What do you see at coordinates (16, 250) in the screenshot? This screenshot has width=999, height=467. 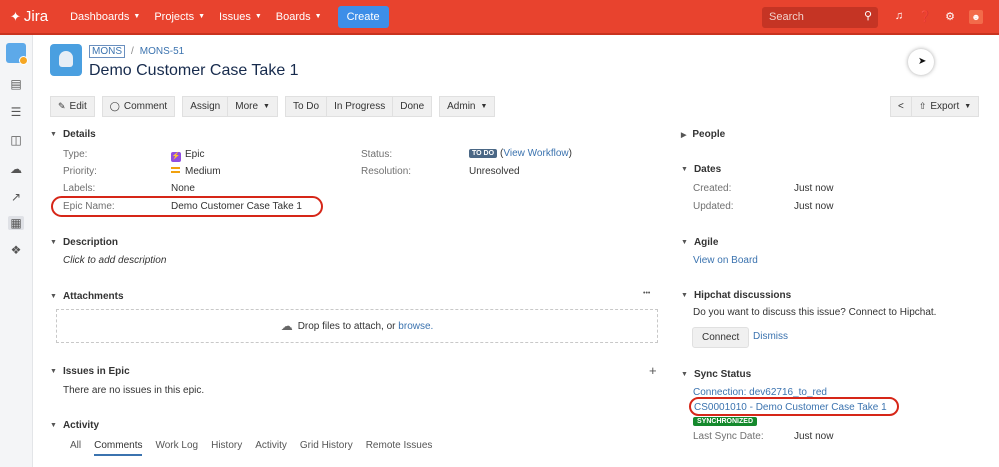 I see `add-ons-icon: ❖` at bounding box center [16, 250].